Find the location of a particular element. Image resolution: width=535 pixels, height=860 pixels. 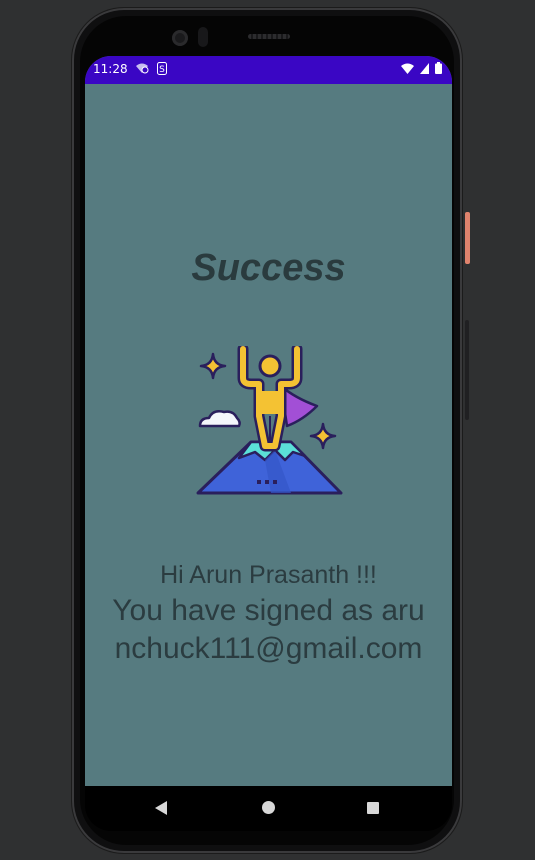

wifi-settings-icon is located at coordinates (142, 68).